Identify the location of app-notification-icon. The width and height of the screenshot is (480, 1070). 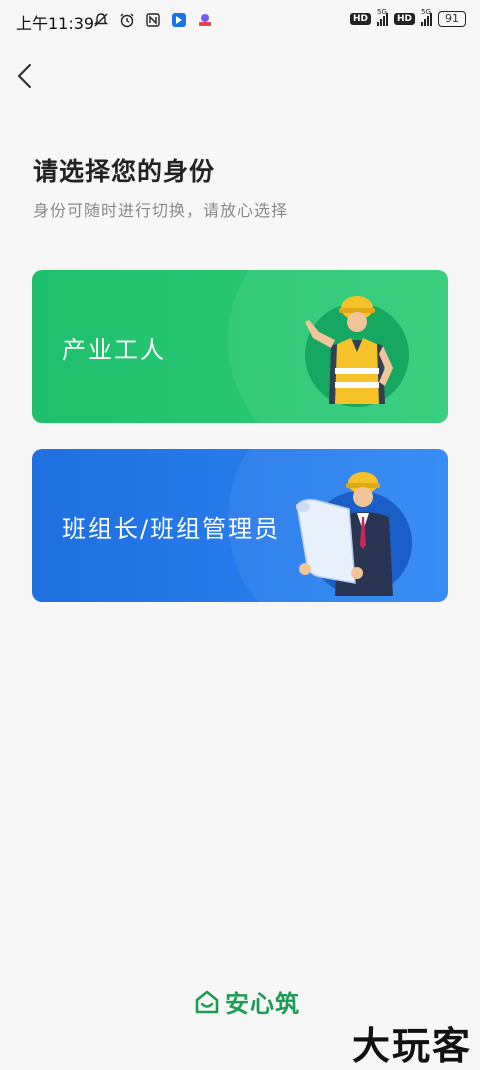
(179, 20).